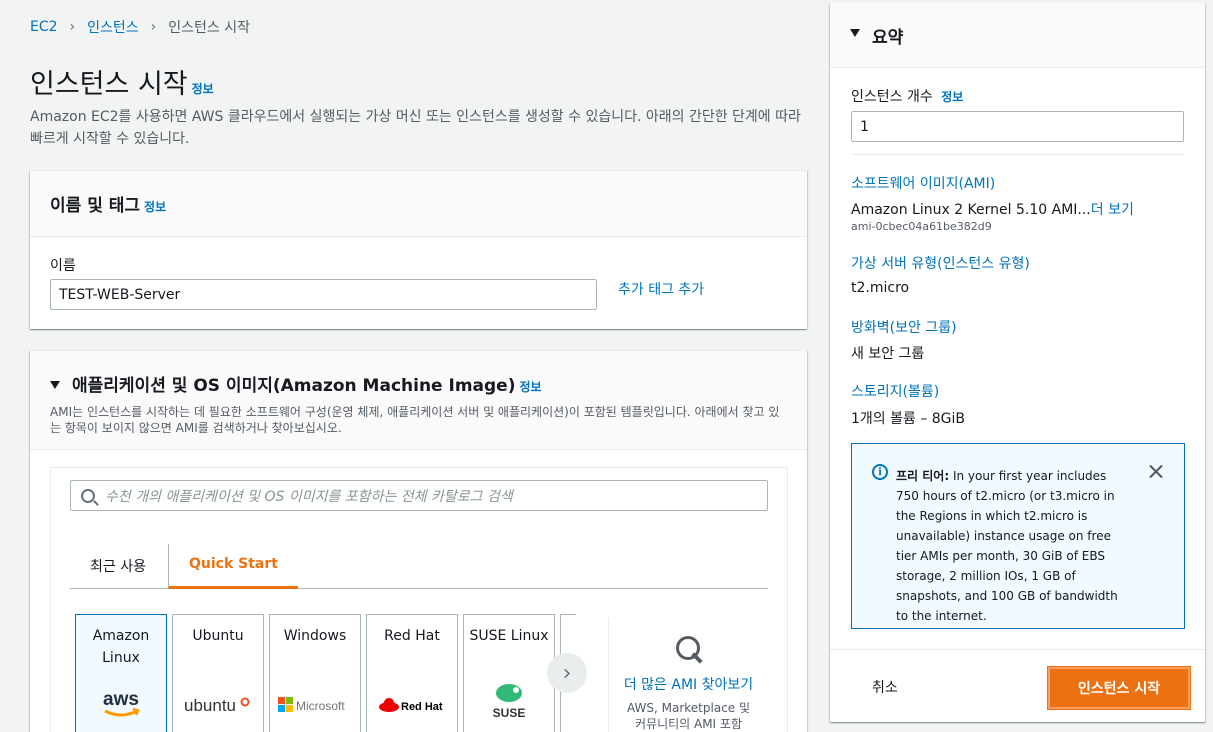 The height and width of the screenshot is (732, 1213). What do you see at coordinates (315, 636) in the screenshot?
I see `os-tile-label: Windows` at bounding box center [315, 636].